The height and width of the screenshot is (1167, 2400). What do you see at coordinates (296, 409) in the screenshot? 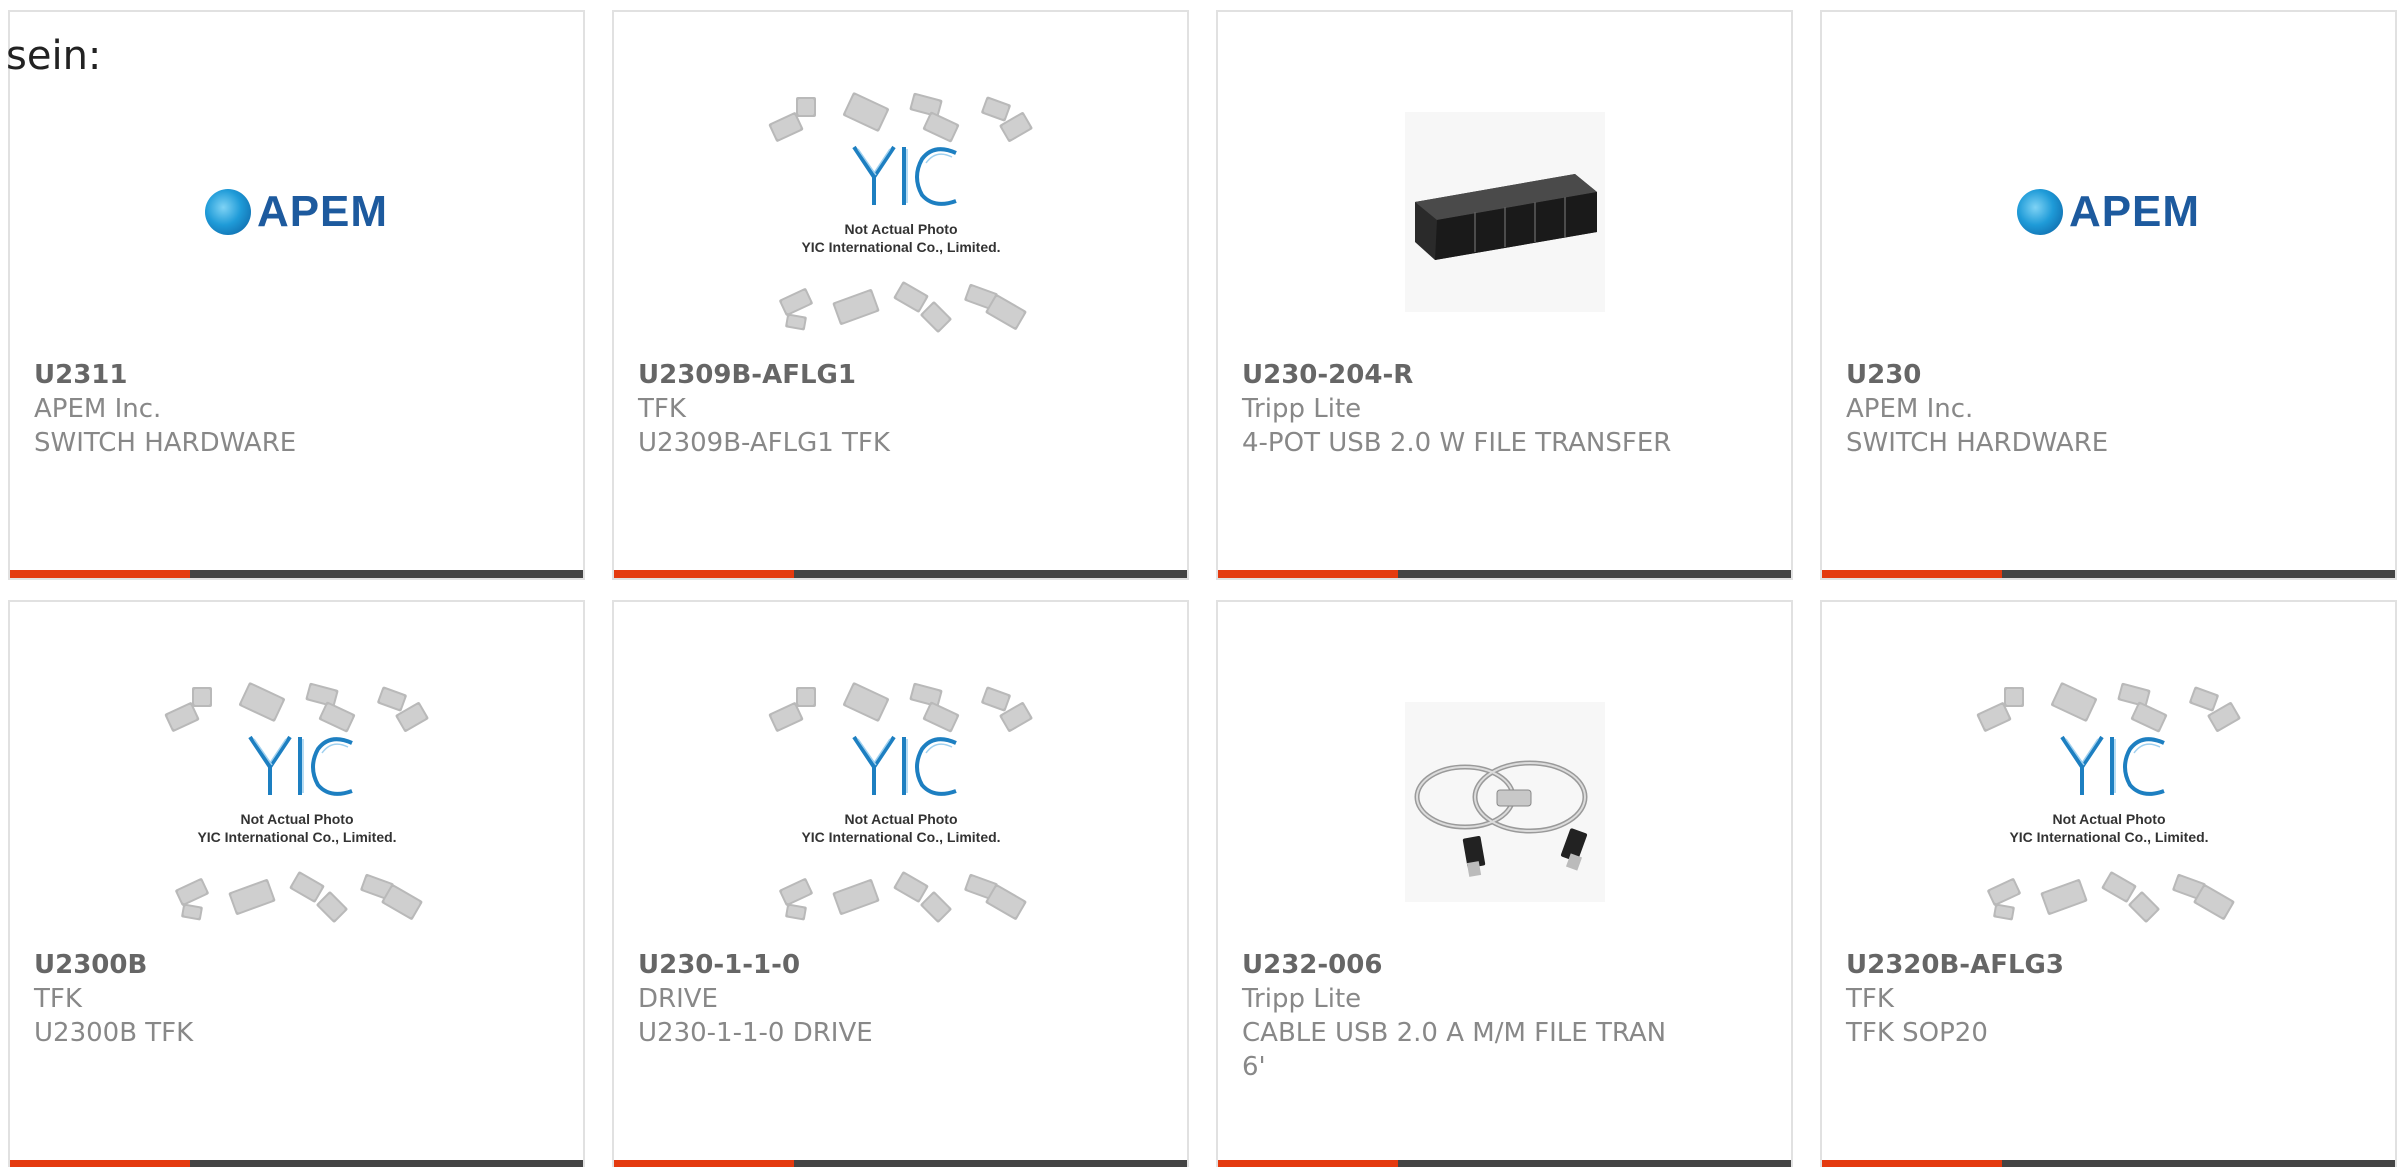
I see `product-info: U2311 APEM Inc. SWITCH HARDWARE` at bounding box center [296, 409].